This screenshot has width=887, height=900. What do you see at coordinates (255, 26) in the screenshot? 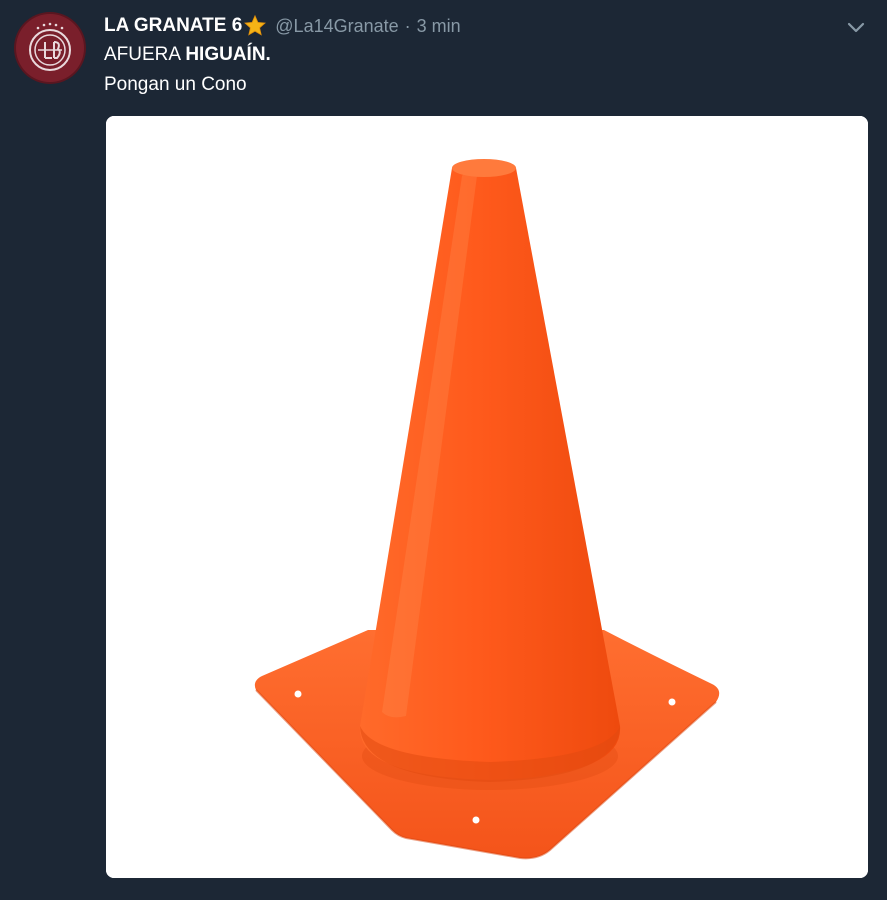
I see `star-icon` at bounding box center [255, 26].